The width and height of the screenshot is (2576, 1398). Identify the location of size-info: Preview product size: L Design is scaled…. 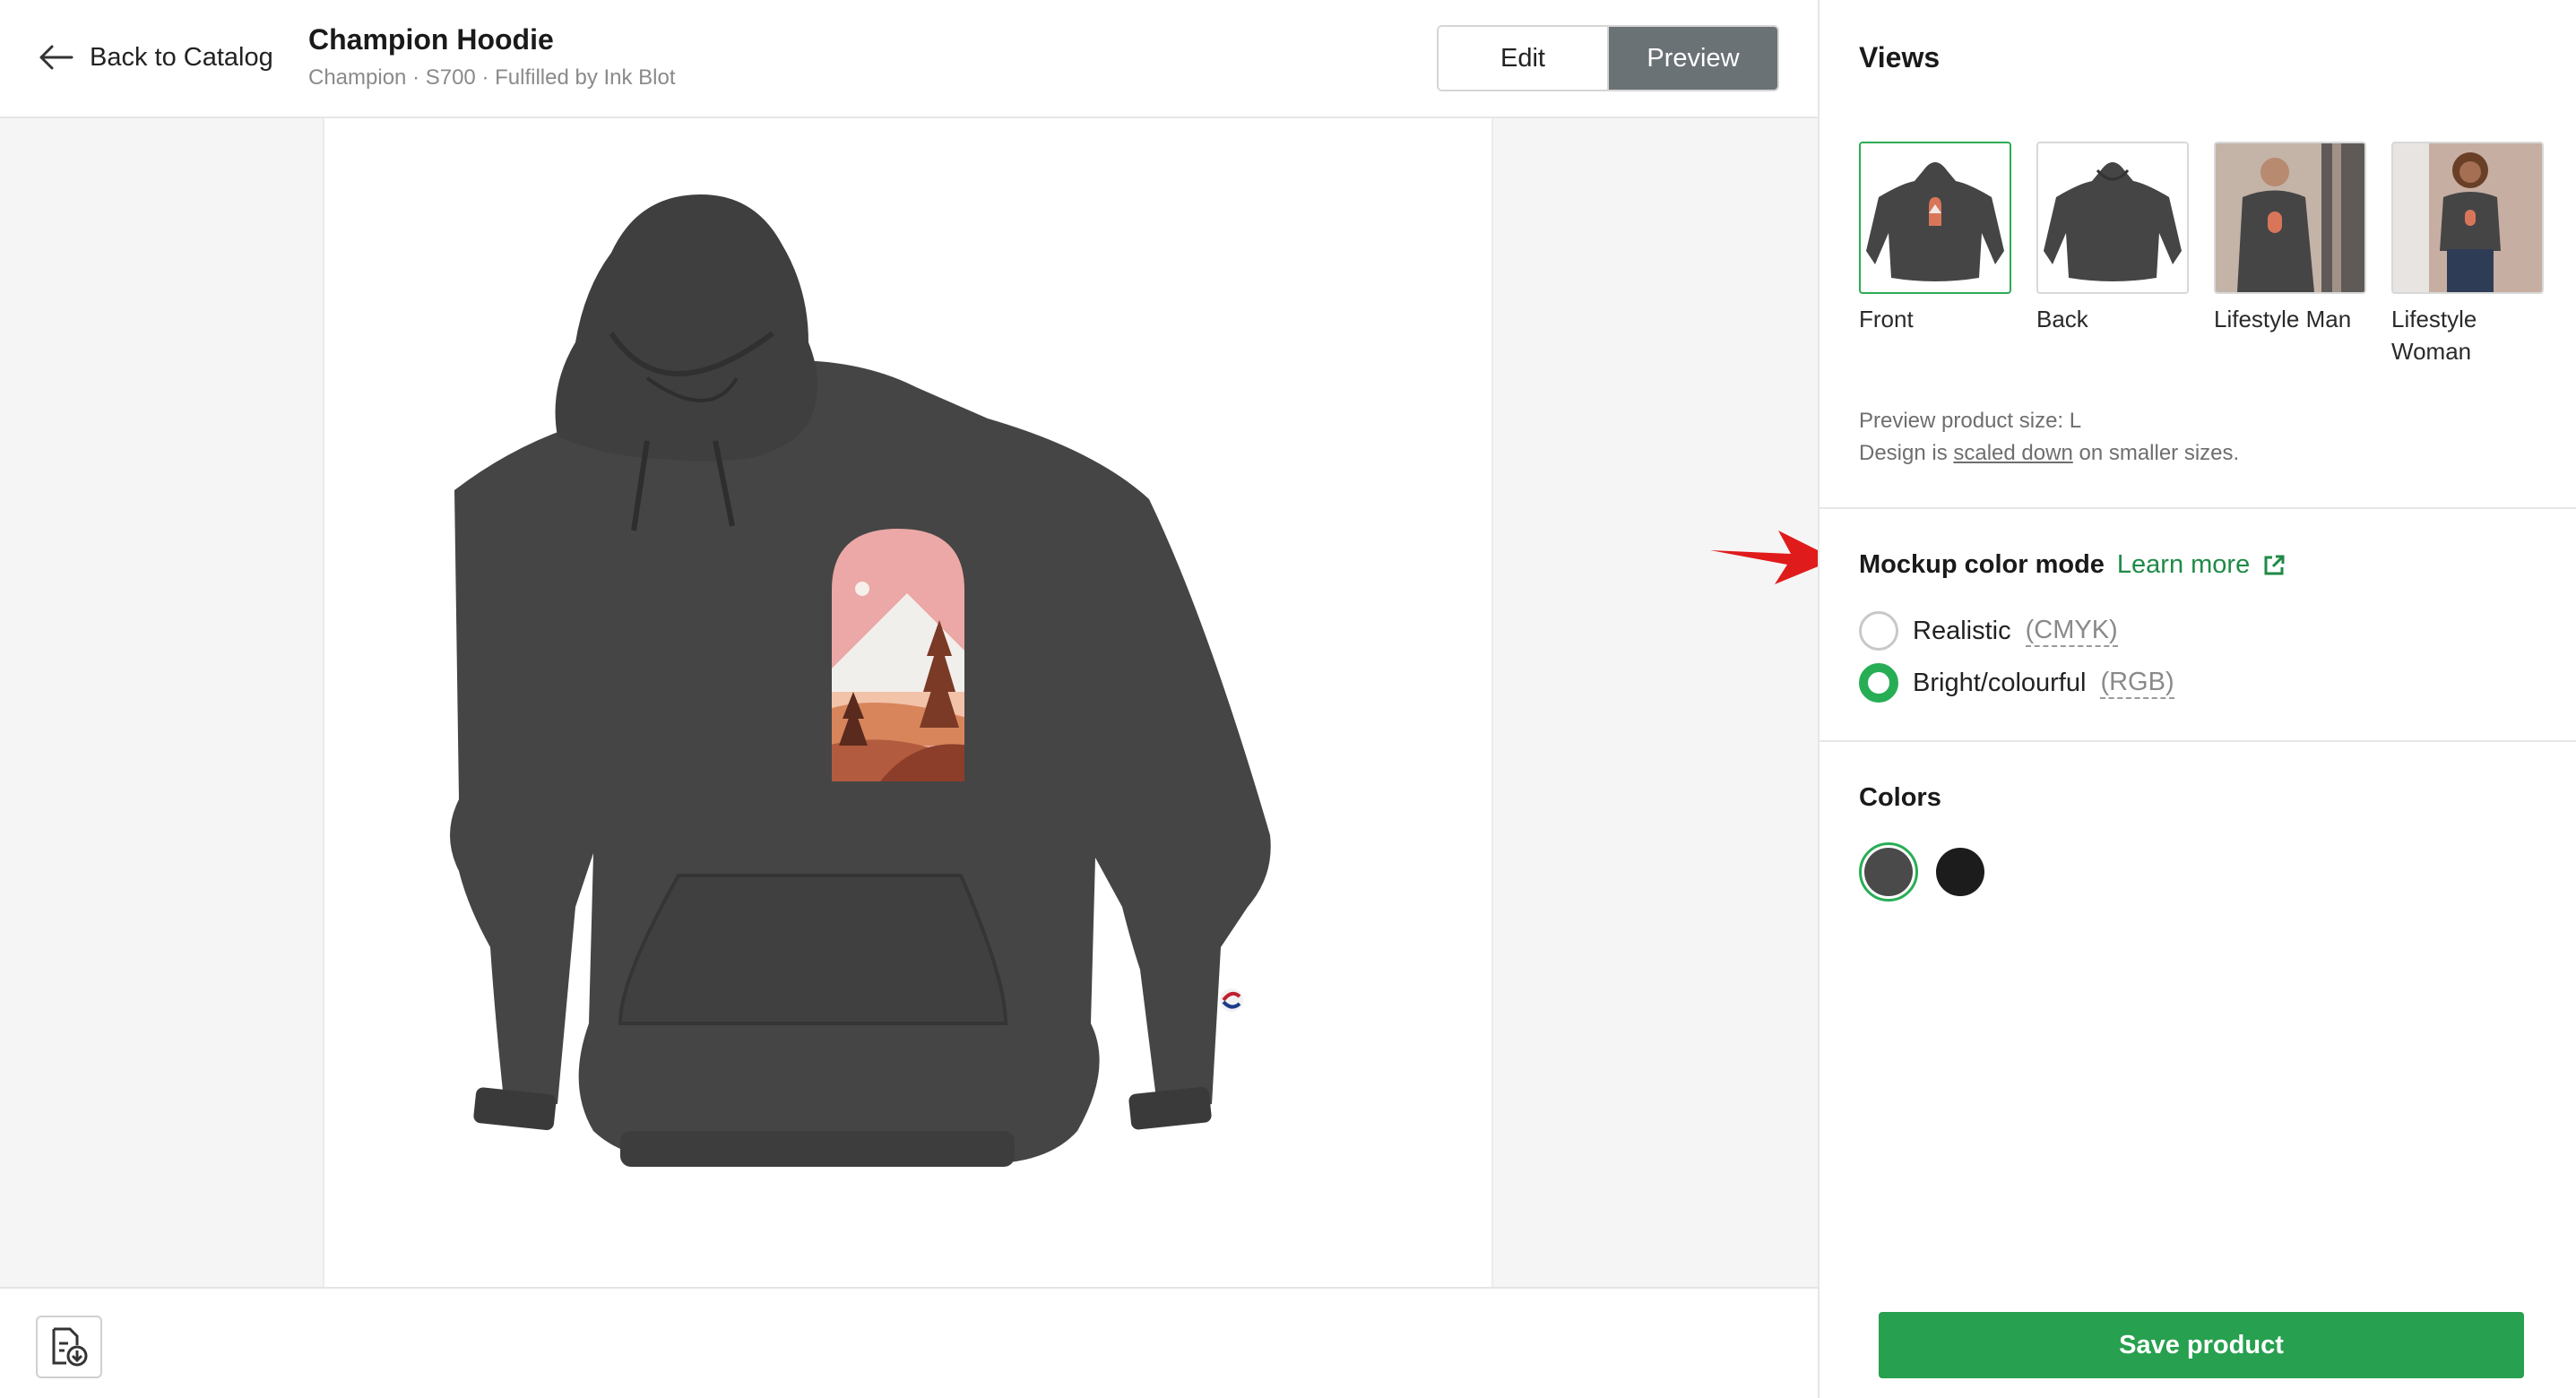
(2049, 437).